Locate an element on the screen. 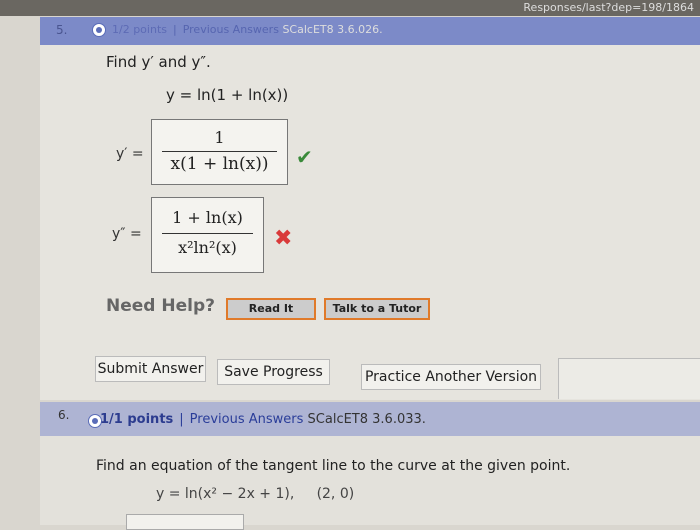 This screenshot has width=700, height=530. ydoubleprime-label: y″ = is located at coordinates (127, 234).